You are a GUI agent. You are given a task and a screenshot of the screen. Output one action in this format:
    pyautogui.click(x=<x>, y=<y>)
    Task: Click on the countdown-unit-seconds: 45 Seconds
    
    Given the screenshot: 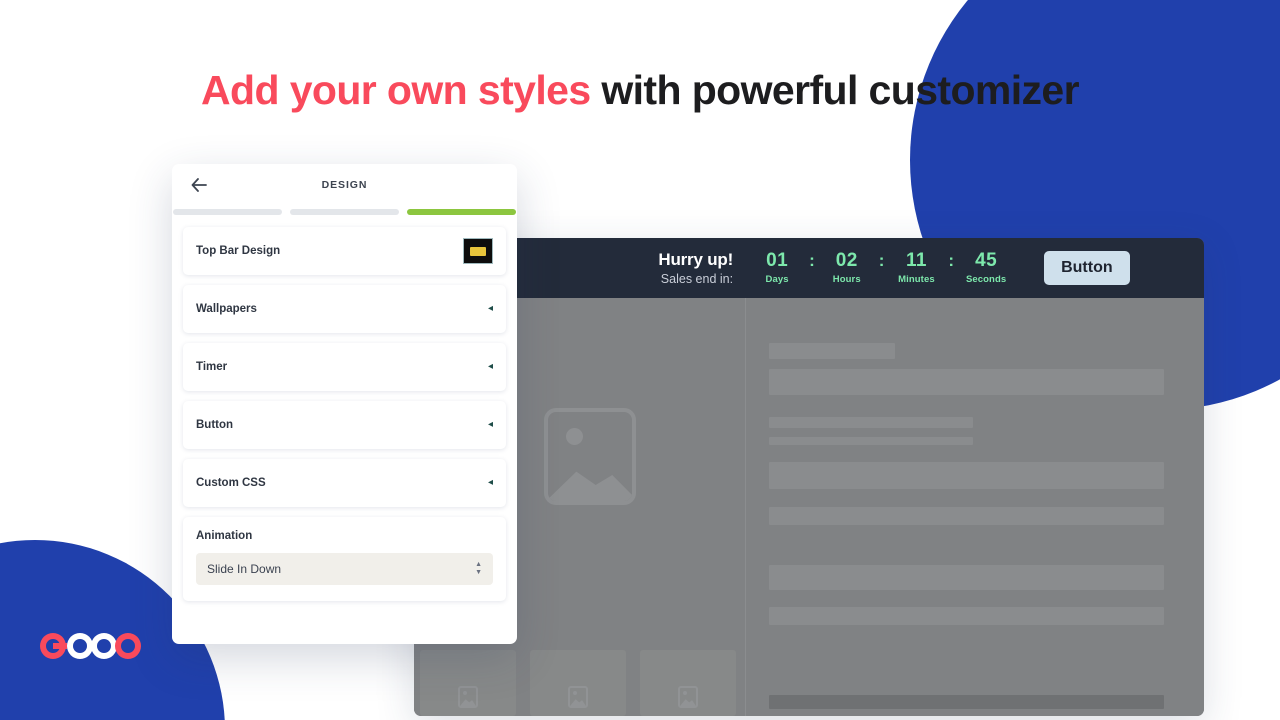 What is the action you would take?
    pyautogui.click(x=986, y=268)
    